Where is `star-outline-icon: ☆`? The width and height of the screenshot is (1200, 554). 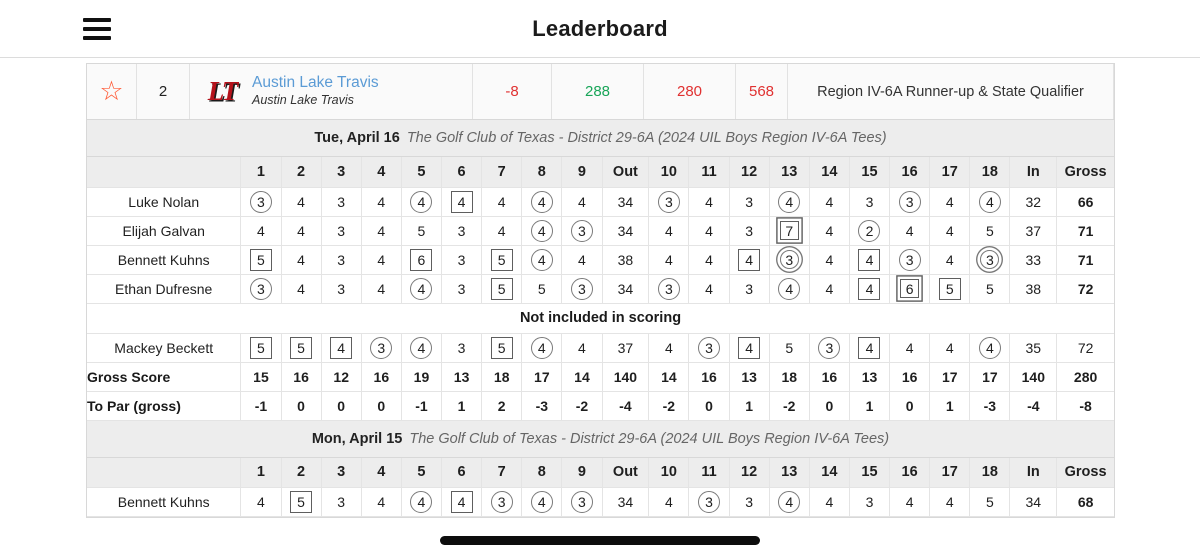 star-outline-icon: ☆ is located at coordinates (111, 91).